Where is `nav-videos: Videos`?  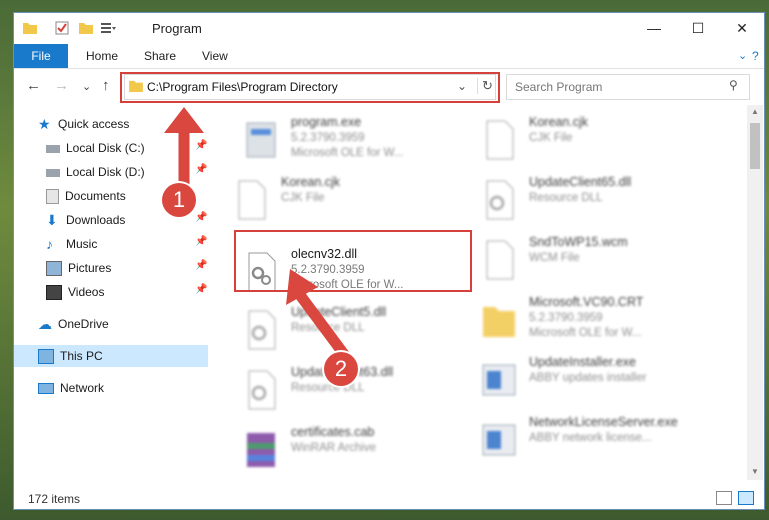 nav-videos: Videos is located at coordinates (75, 292).